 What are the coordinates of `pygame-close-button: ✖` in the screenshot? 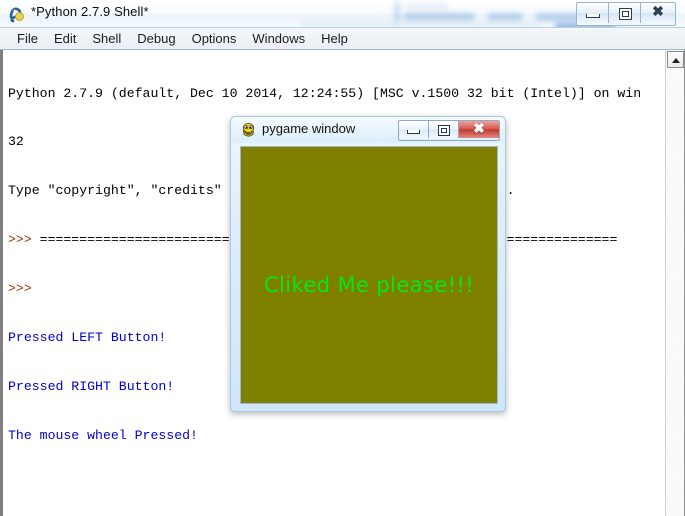 It's located at (479, 129).